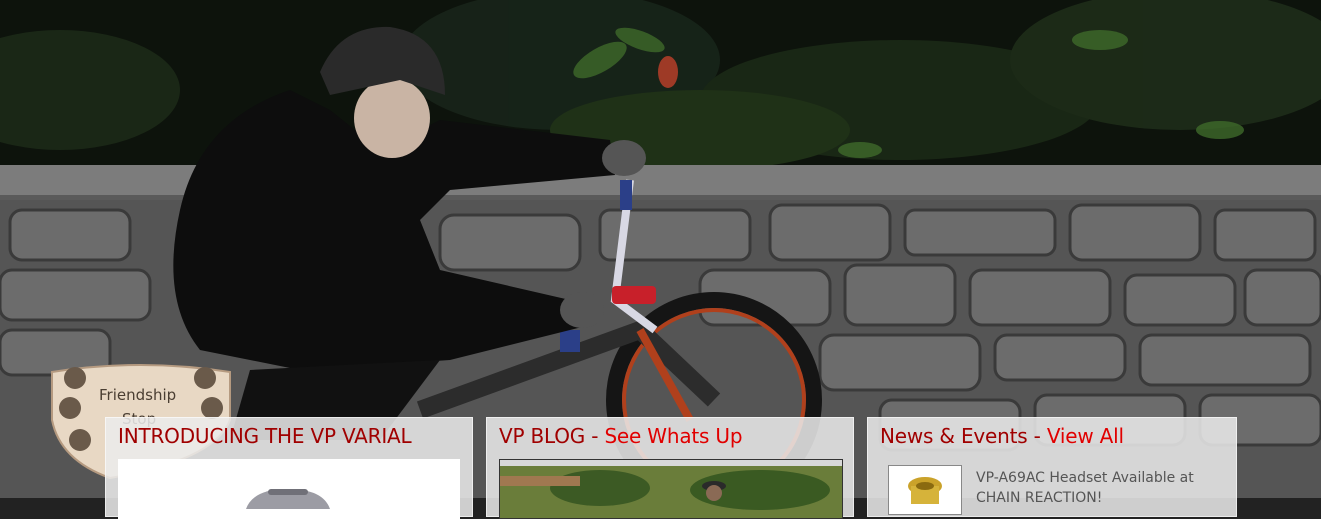 The image size is (1321, 519). What do you see at coordinates (963, 436) in the screenshot?
I see `news-events-title-text: News & Events -` at bounding box center [963, 436].